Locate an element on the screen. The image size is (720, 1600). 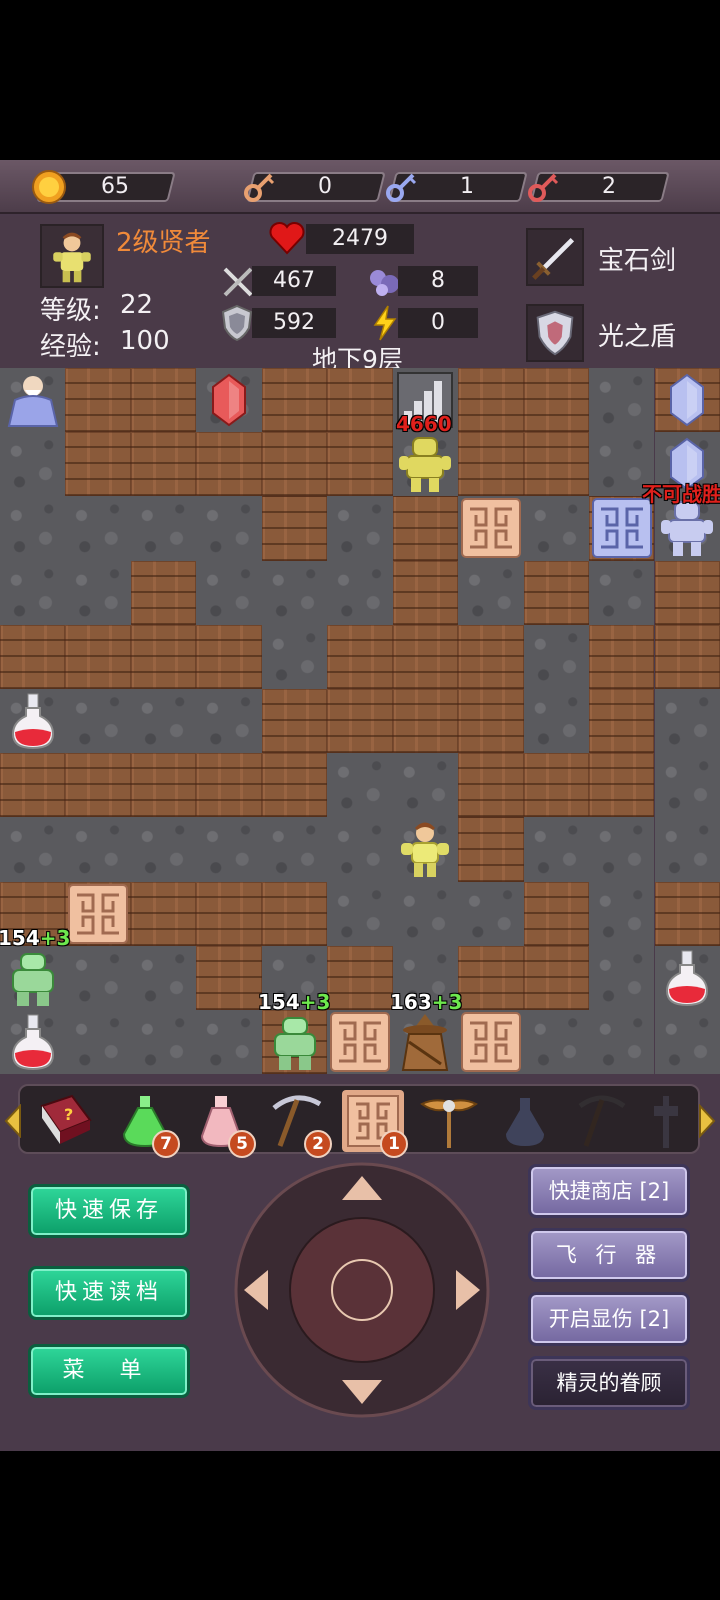
item-winged-staff is located at coordinates (449, 1121).